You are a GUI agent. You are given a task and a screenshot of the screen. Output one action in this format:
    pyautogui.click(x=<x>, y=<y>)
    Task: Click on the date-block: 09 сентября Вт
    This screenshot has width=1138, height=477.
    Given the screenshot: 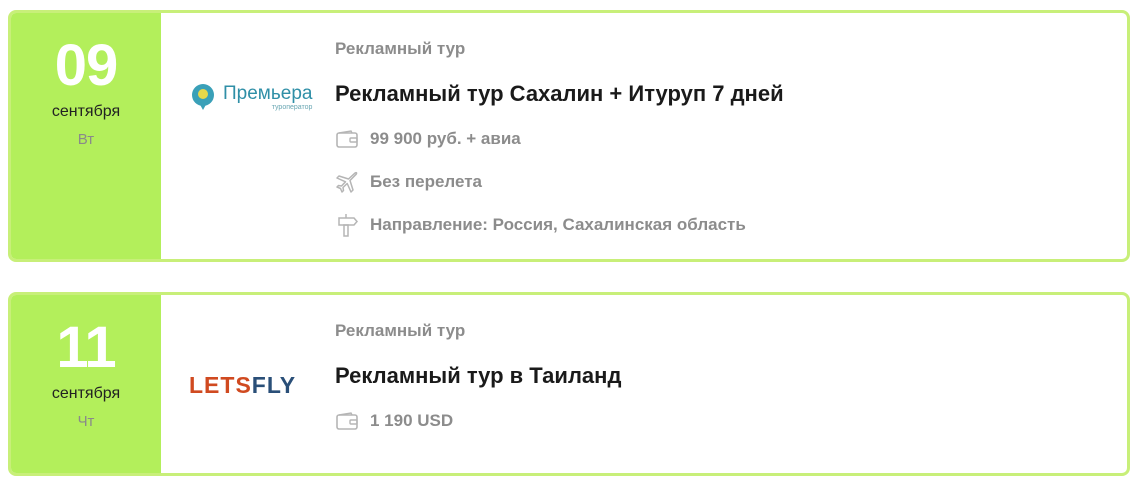 What is the action you would take?
    pyautogui.click(x=86, y=136)
    